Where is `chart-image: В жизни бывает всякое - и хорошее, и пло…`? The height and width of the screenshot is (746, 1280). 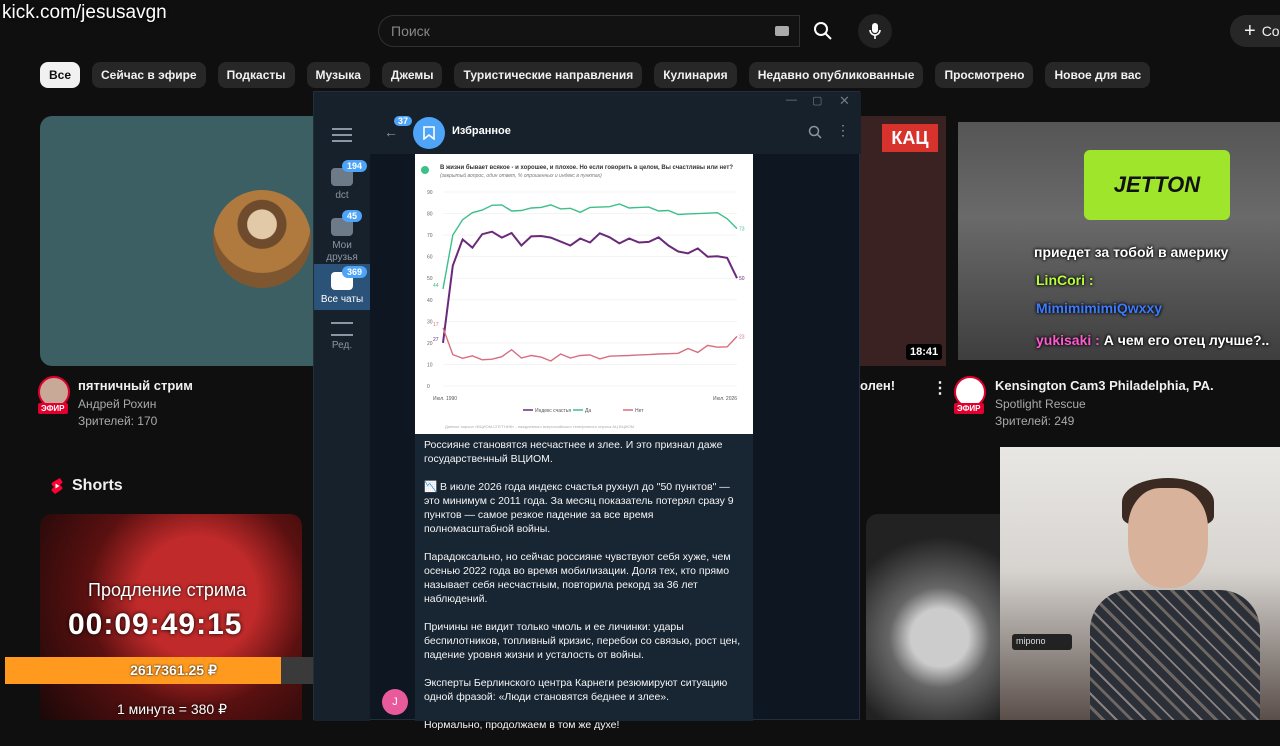
chart-image: В жизни бывает всякое - и хорошее, и пло… is located at coordinates (584, 294).